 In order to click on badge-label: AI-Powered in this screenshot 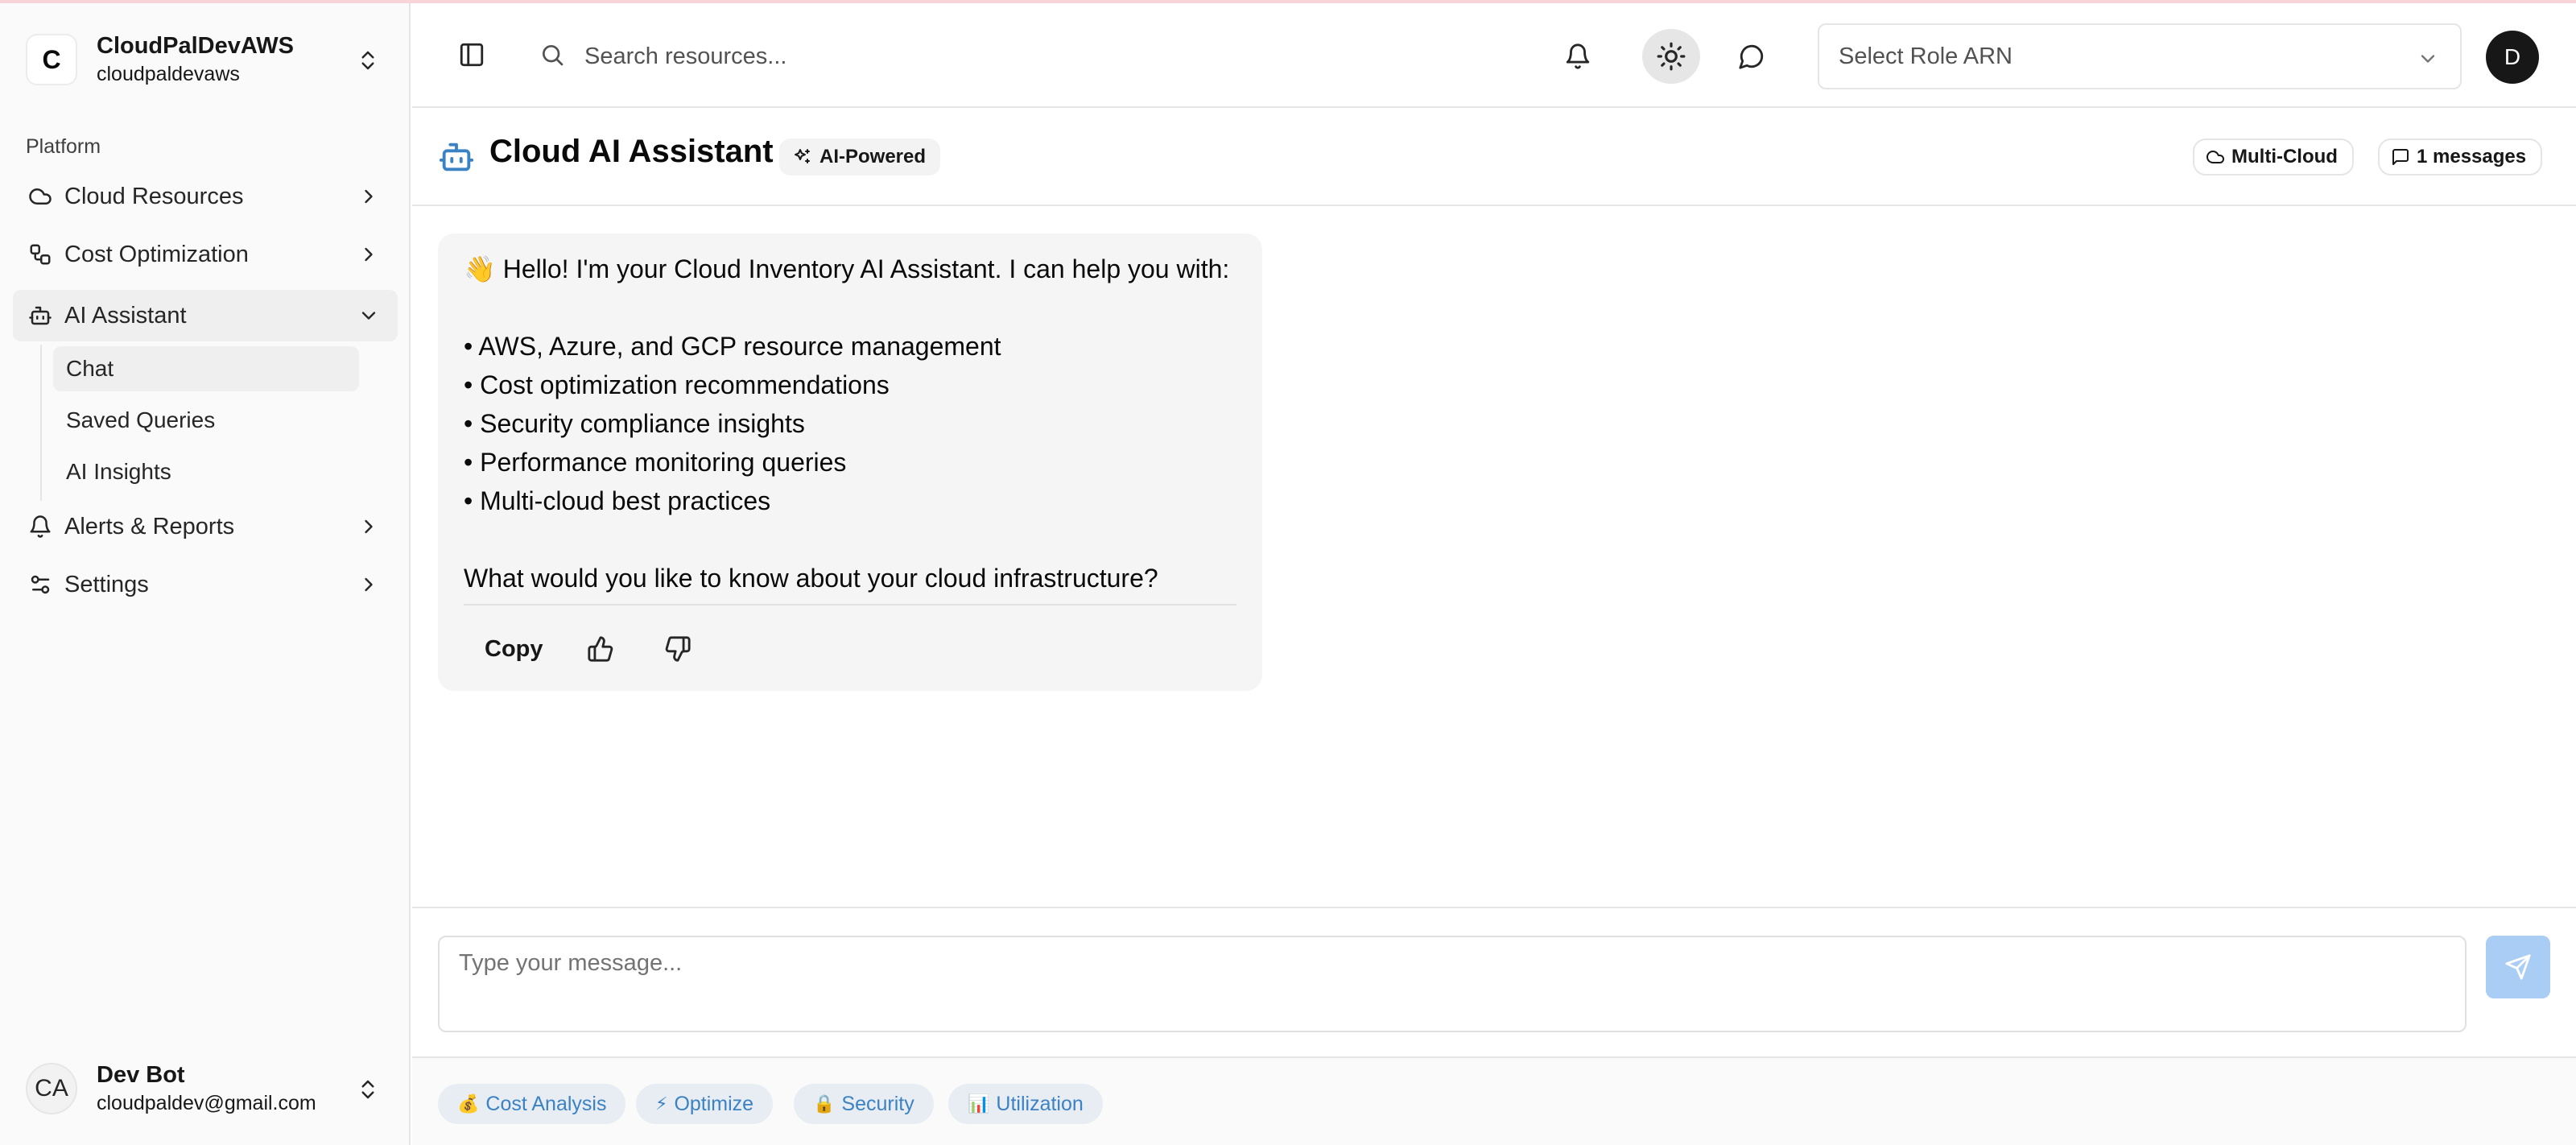, I will do `click(873, 156)`.